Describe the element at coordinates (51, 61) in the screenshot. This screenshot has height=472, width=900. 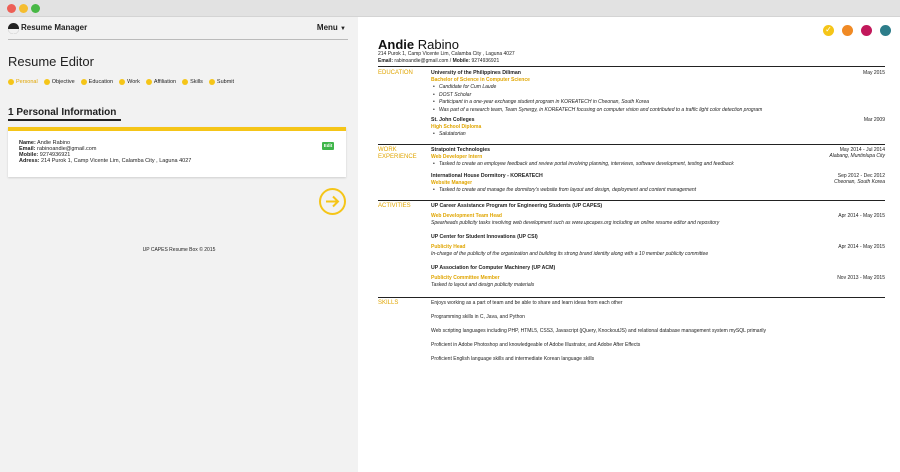
I see `page-title: Resume Editor` at that location.